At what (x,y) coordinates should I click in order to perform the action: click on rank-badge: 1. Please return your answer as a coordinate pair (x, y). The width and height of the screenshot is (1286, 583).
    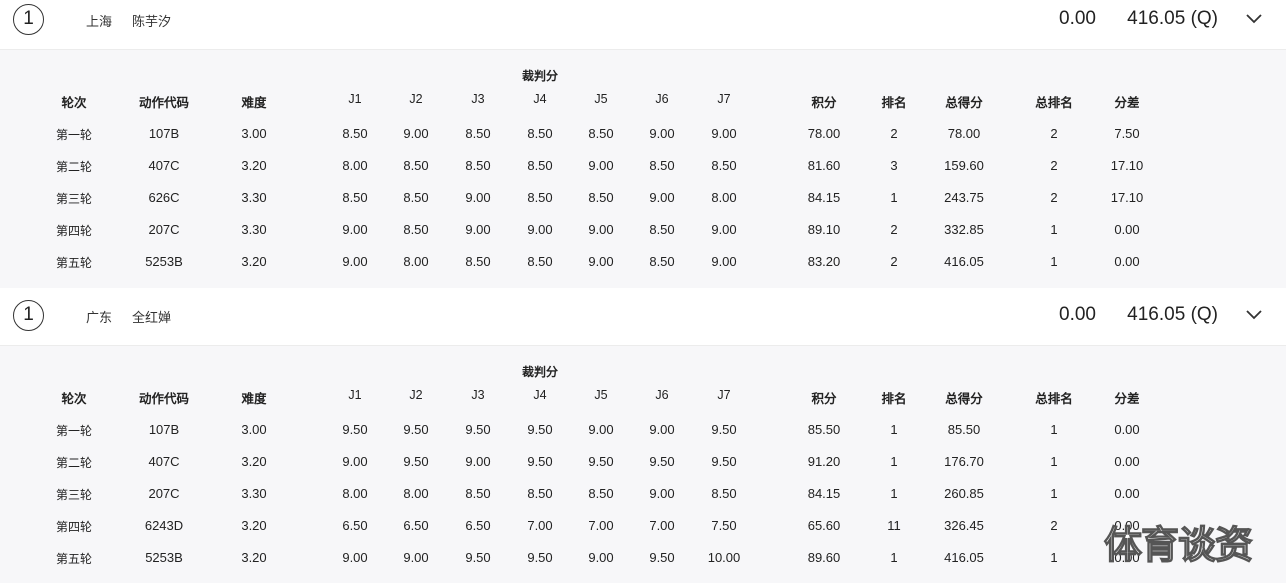
    Looking at the image, I should click on (28, 315).